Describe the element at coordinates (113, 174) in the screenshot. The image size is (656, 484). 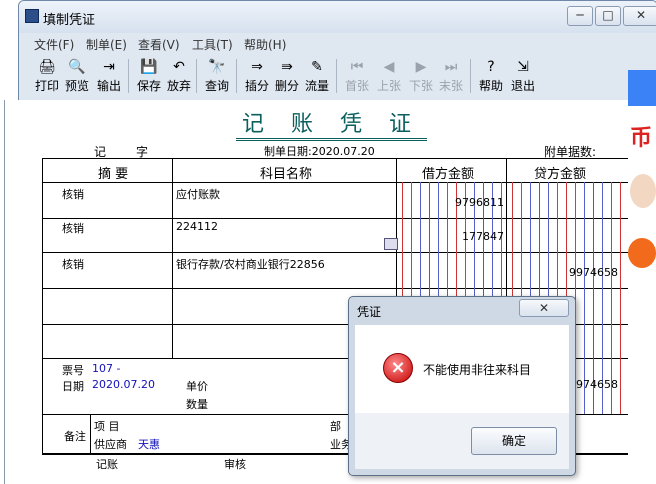
I see `header-summary: 摘 要` at that location.